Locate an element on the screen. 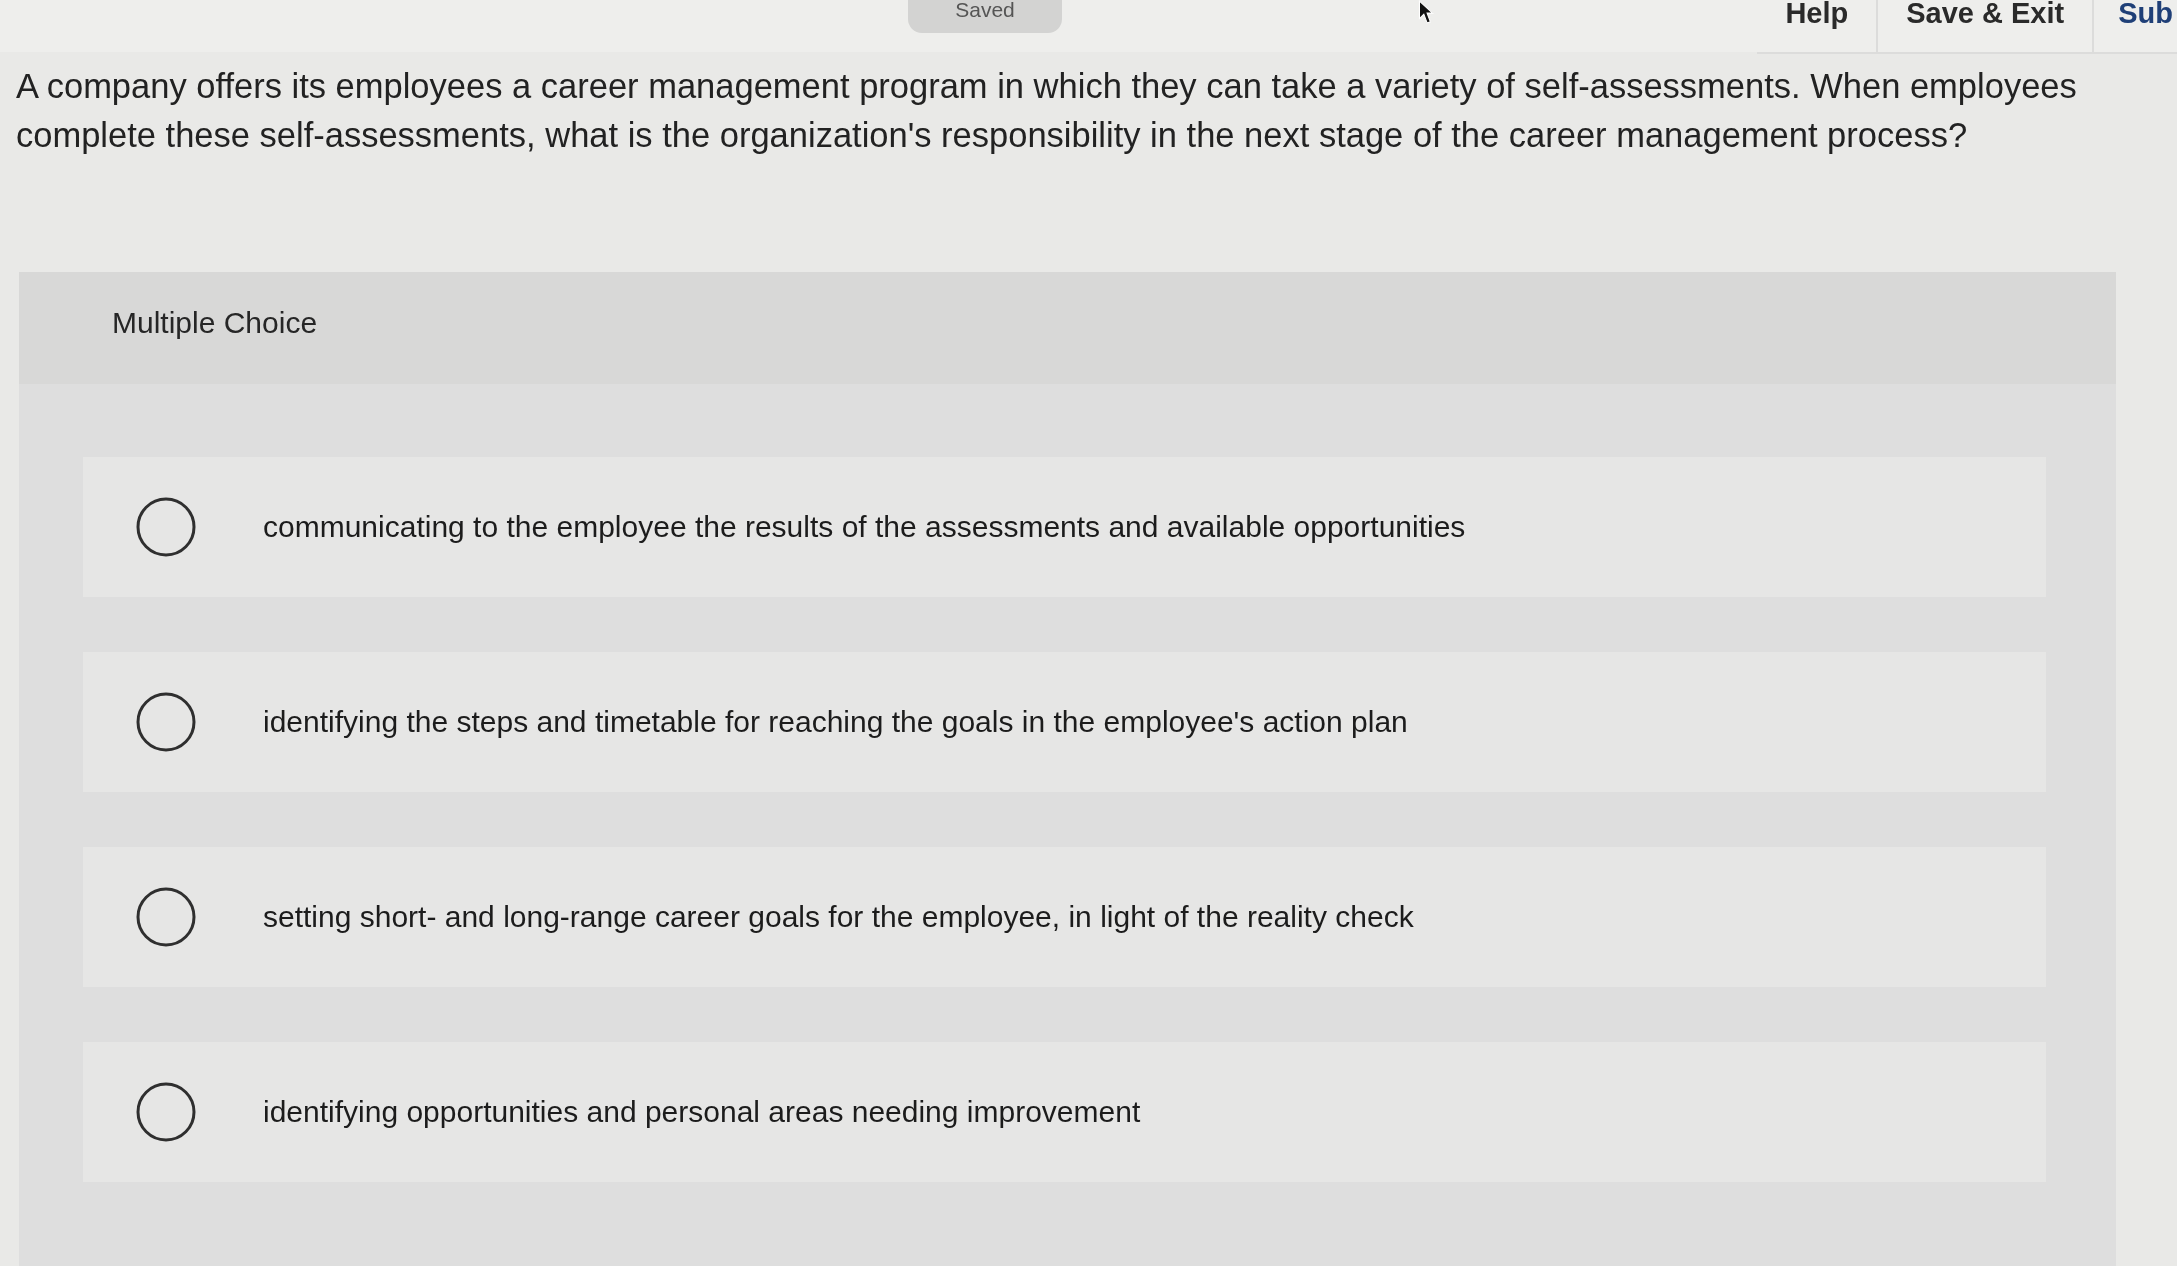  top-nav-link: Sub is located at coordinates (2135, 26).